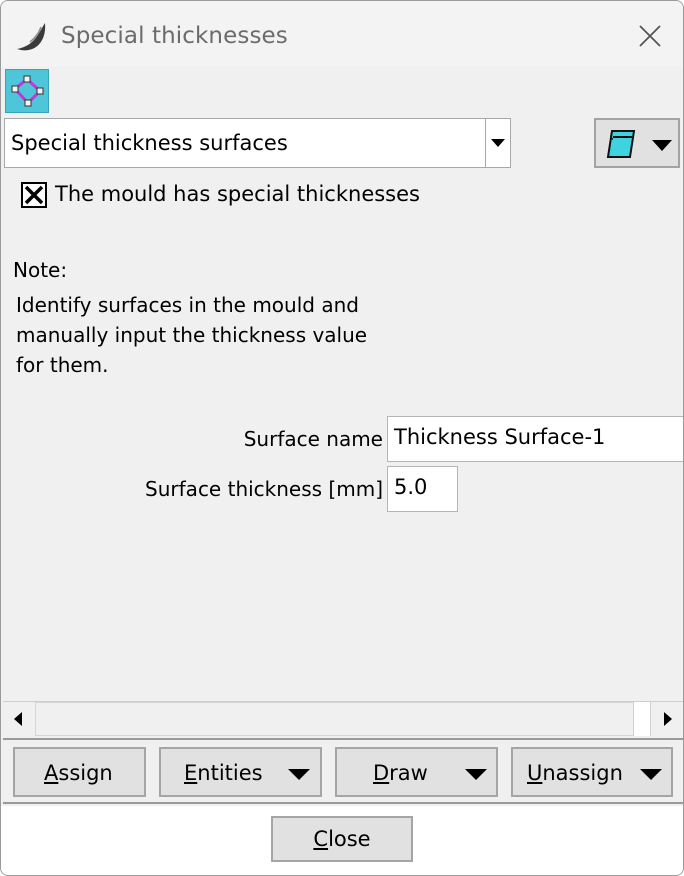  I want to click on scroll-left-button, so click(18, 719).